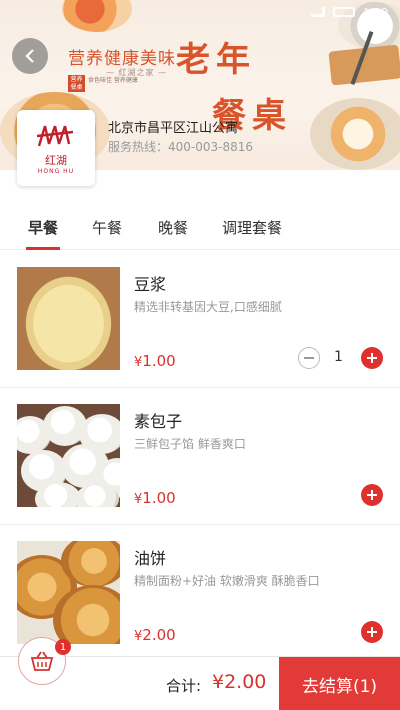 This screenshot has height=710, width=400. I want to click on fried-cake-image, so click(68, 592).